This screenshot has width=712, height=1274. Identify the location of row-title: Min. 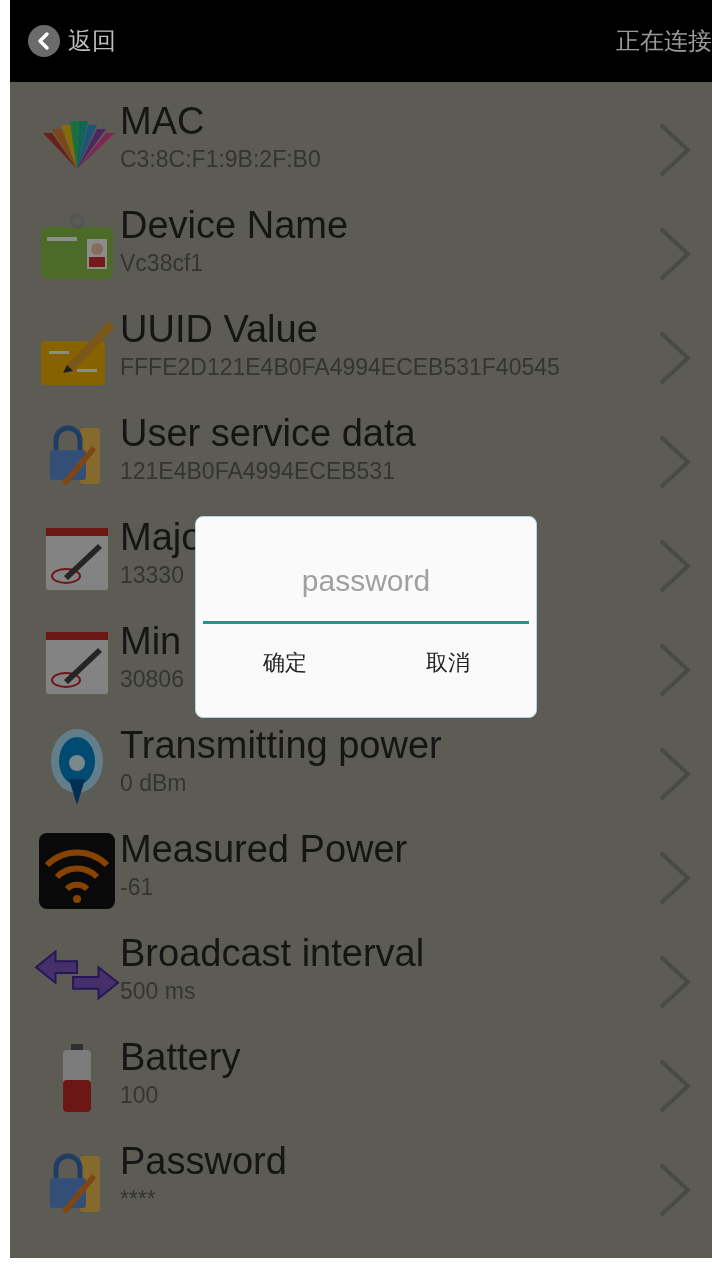
(151, 641).